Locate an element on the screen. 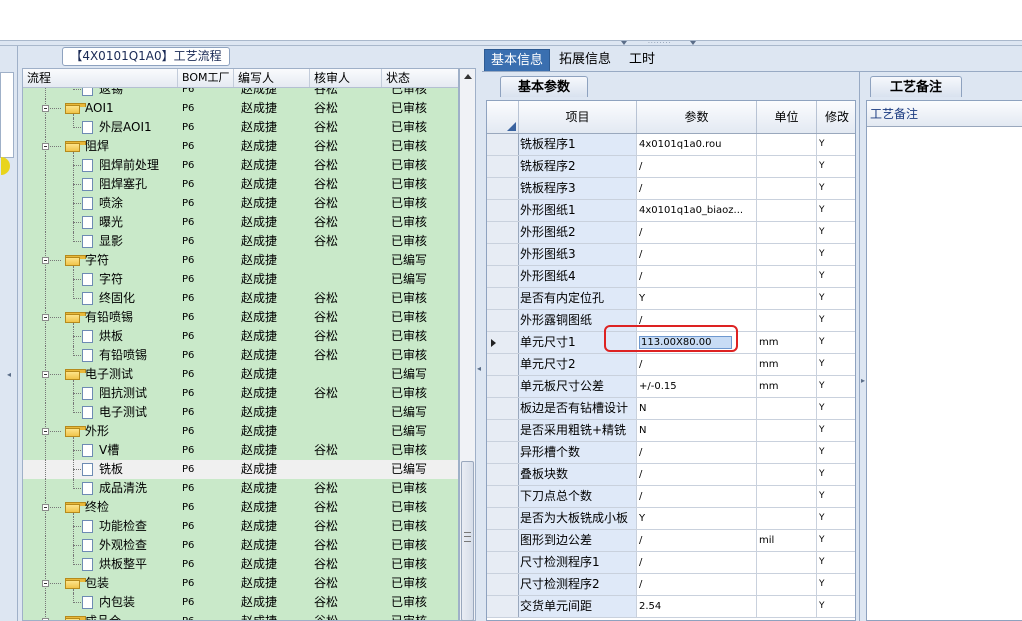  tree-row: 功能检查 P6 赵成捷 谷松 已审核 is located at coordinates (240, 526).